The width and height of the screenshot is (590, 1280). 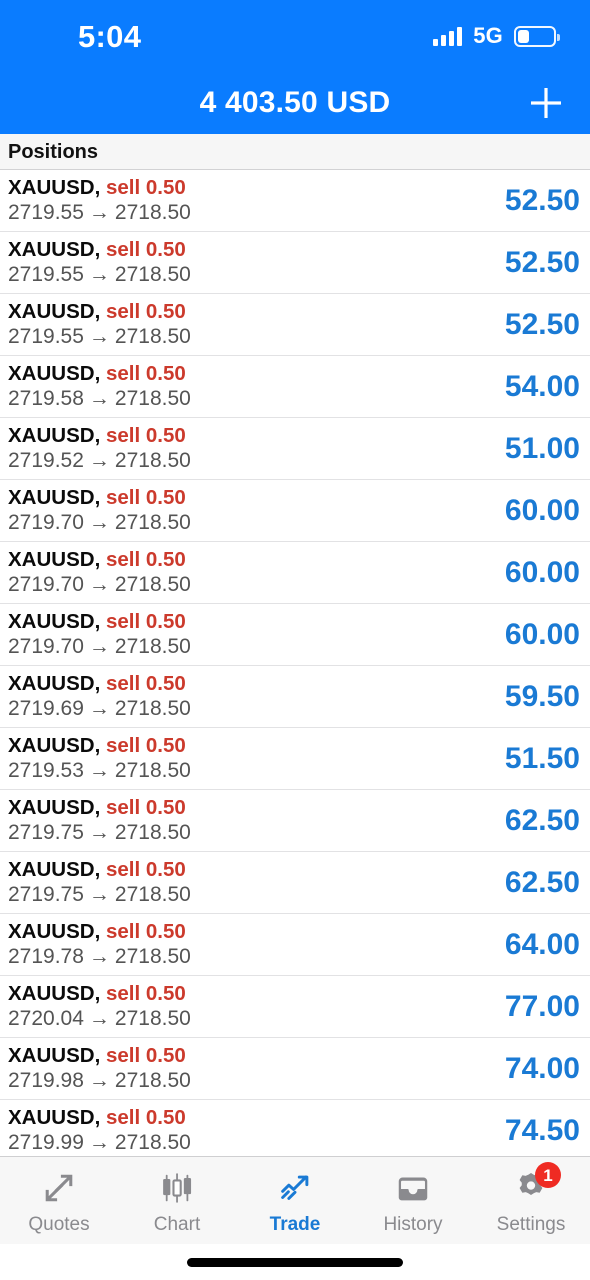 I want to click on position-price-movement: 2719.52 → 2718.50, so click(x=99, y=461).